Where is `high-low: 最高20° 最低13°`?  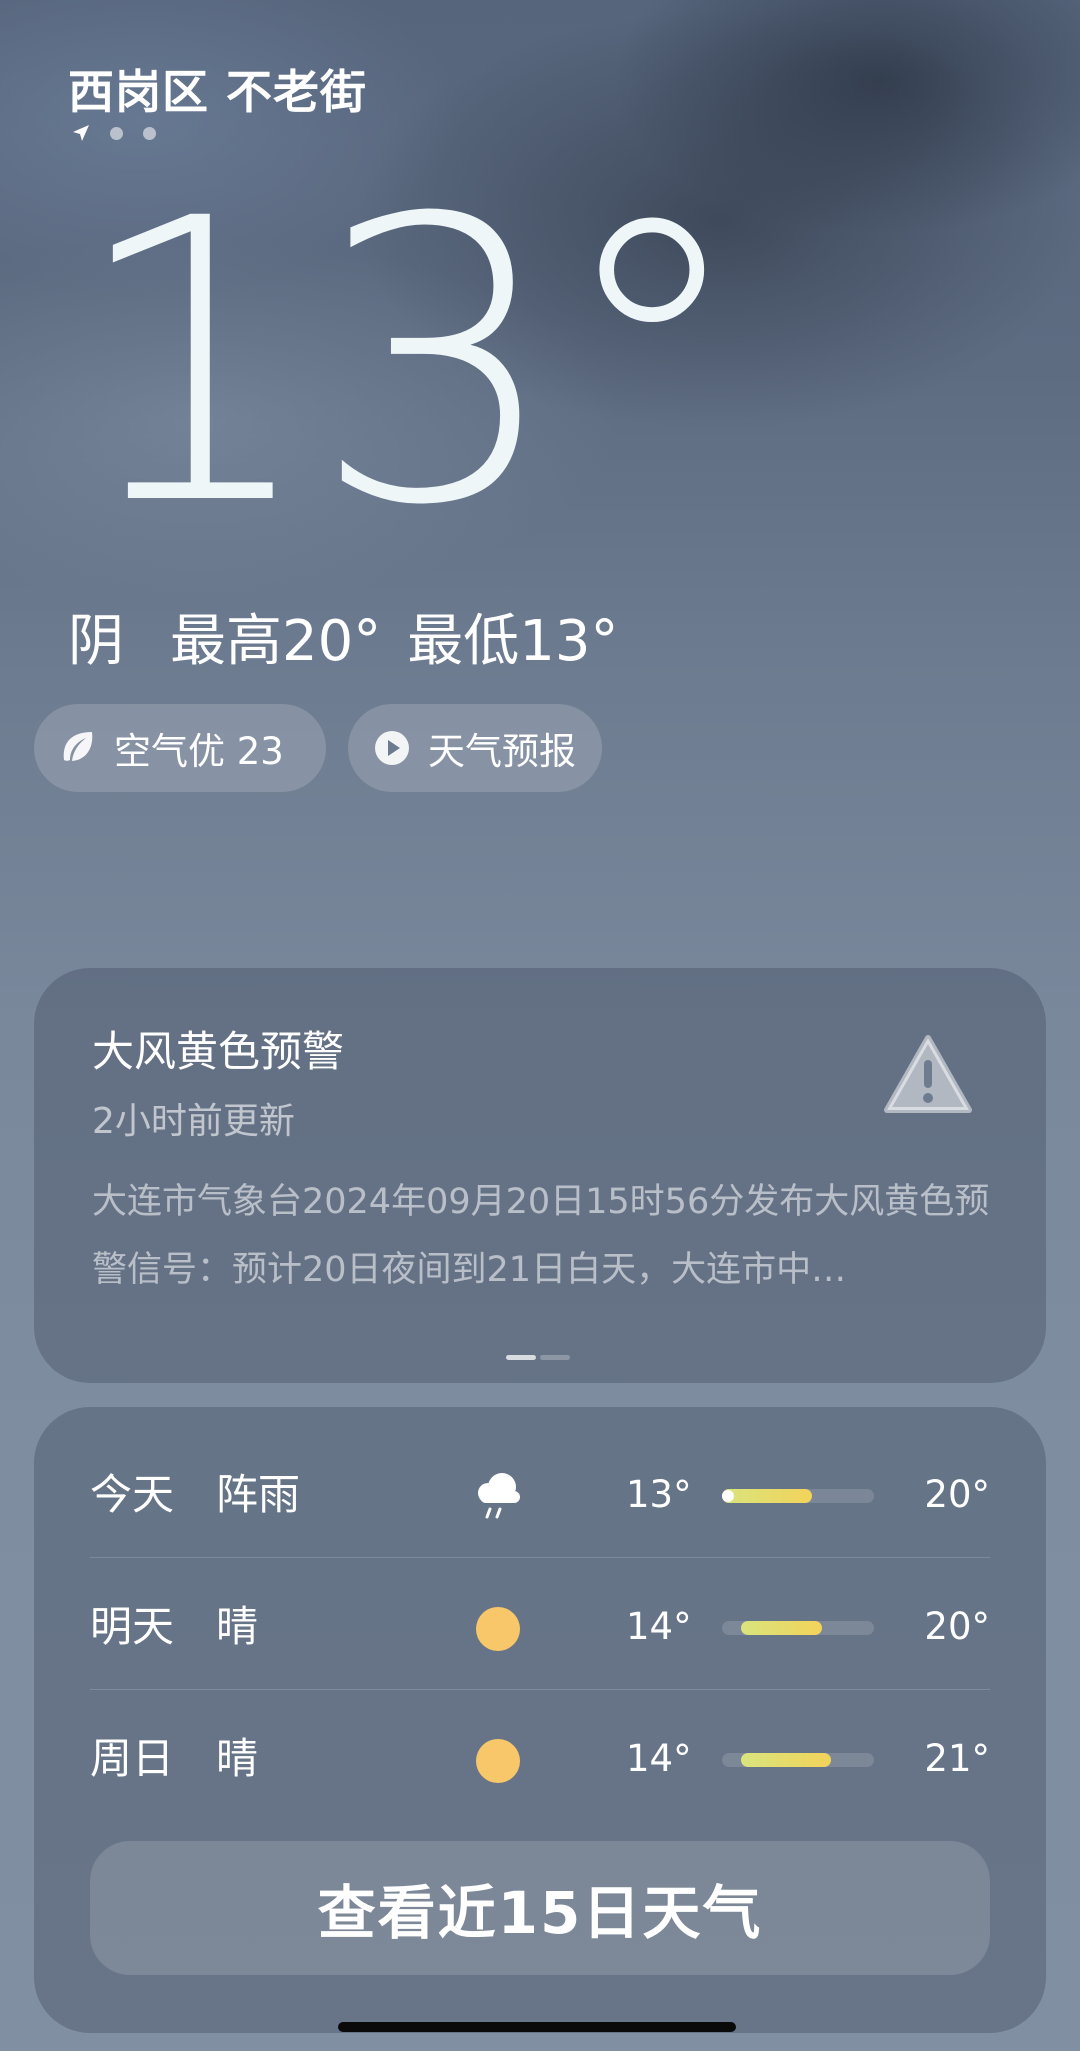
high-low: 最高20° 最低13° is located at coordinates (394, 636).